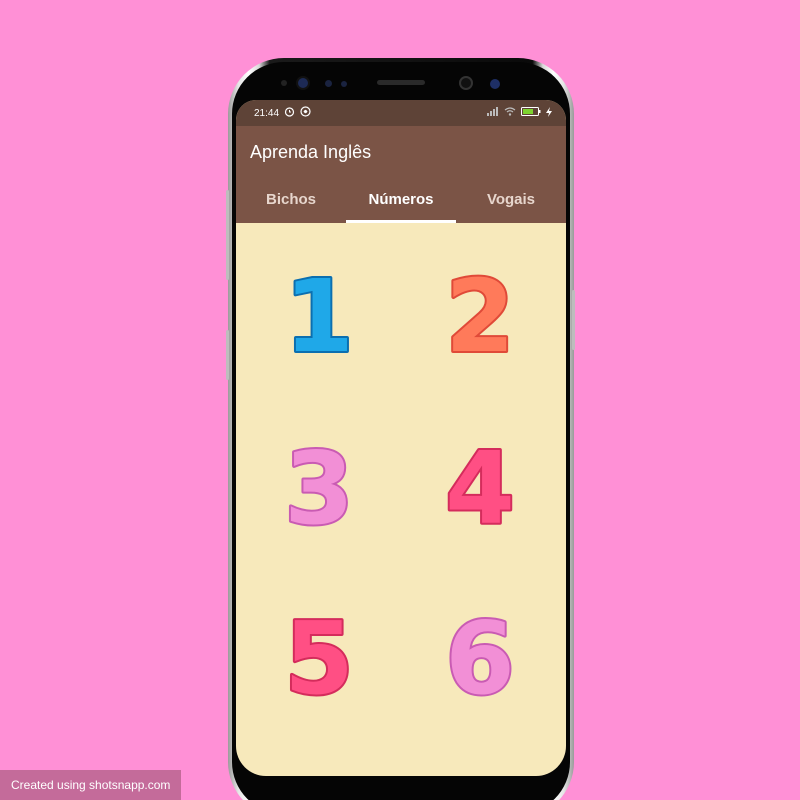 Image resolution: width=800 pixels, height=800 pixels. I want to click on front-camera-icon, so click(303, 83).